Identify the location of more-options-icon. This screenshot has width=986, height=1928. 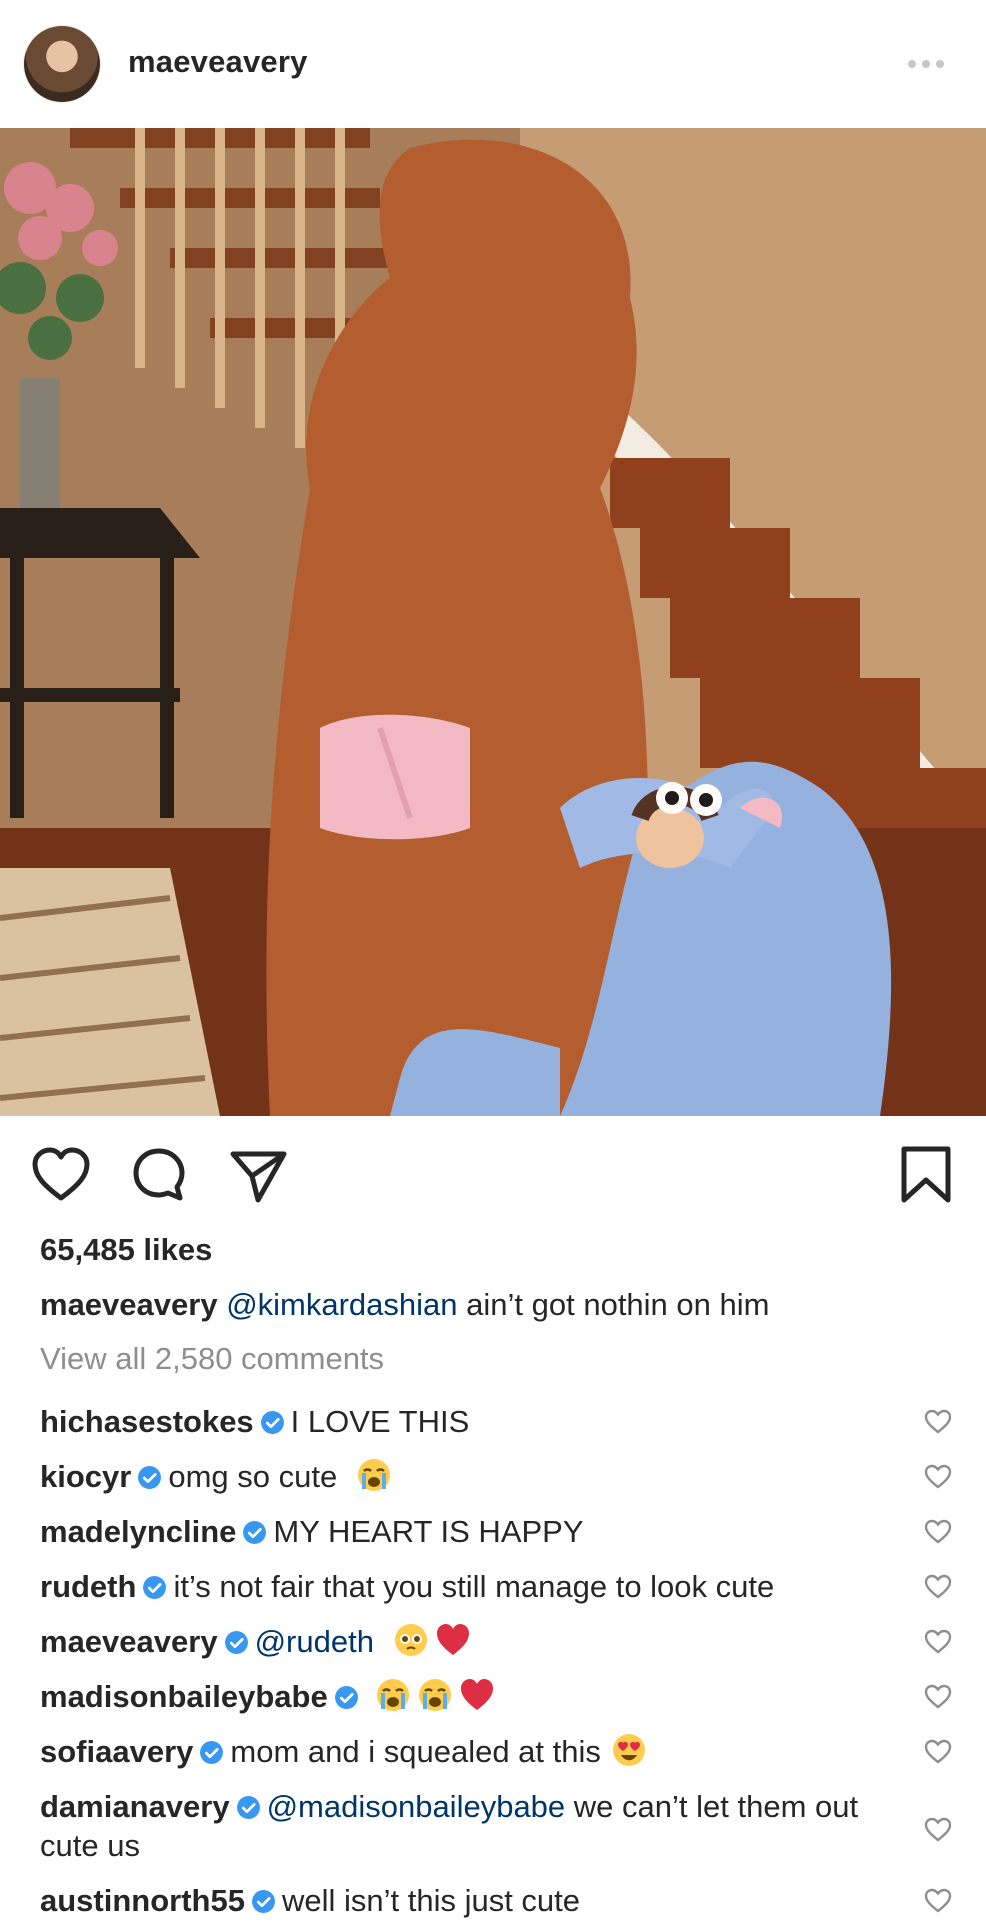
(926, 64).